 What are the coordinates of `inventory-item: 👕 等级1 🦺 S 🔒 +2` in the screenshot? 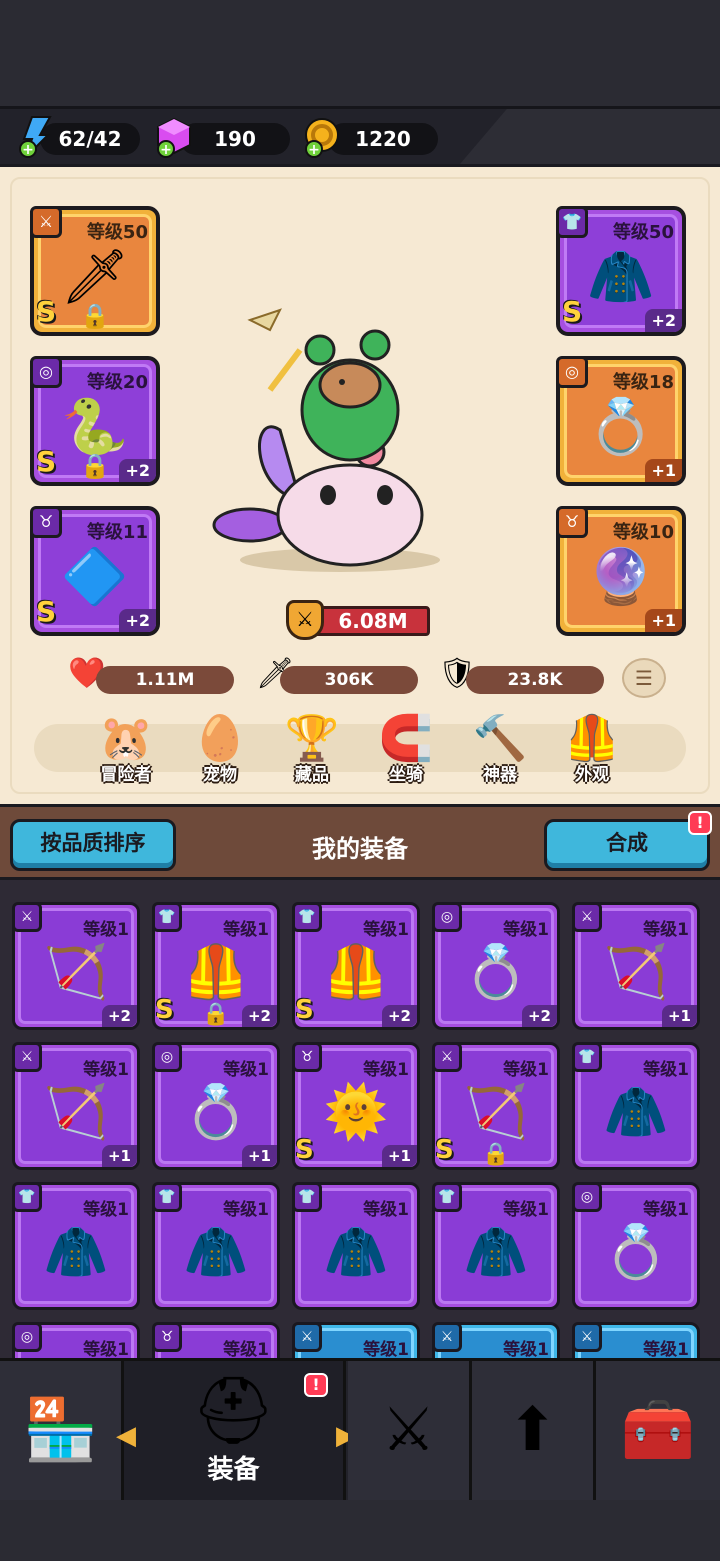 It's located at (216, 966).